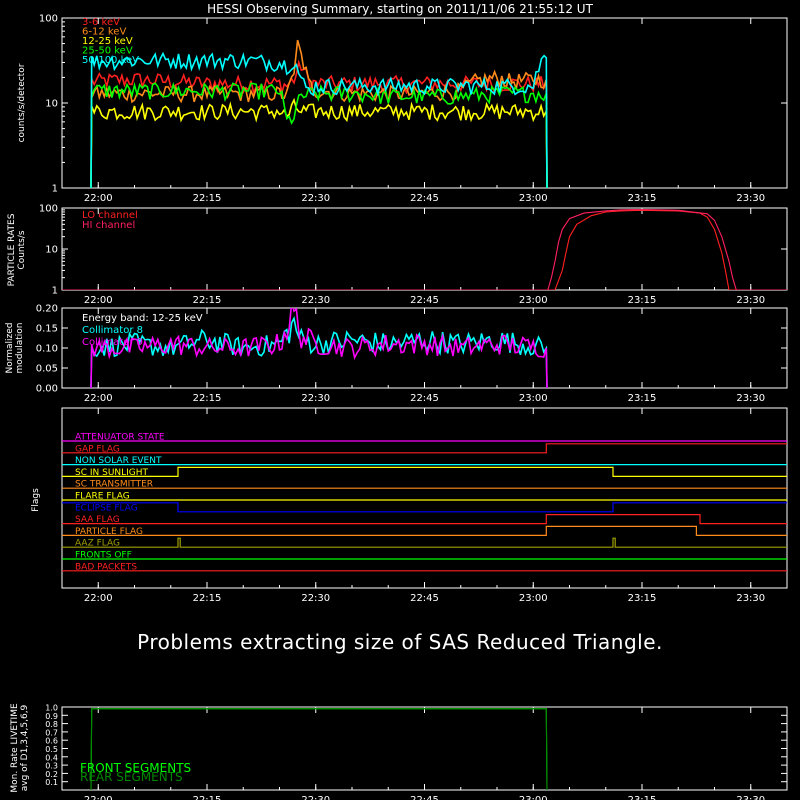 The width and height of the screenshot is (800, 800). Describe the element at coordinates (103, 556) in the screenshot. I see `flag-label: FRONTS OFF` at that location.